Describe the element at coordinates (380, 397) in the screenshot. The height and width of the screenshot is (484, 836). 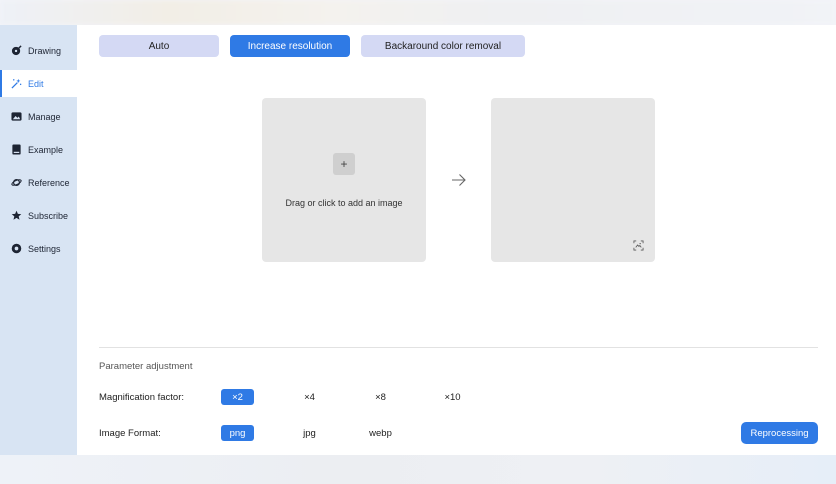
I see `magnification-option-x8: ×8` at that location.